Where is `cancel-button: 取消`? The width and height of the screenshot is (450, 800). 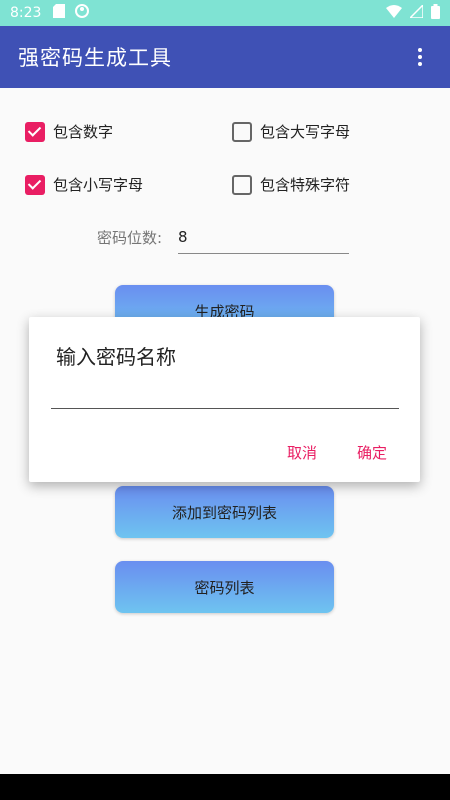
cancel-button: 取消 is located at coordinates (302, 452).